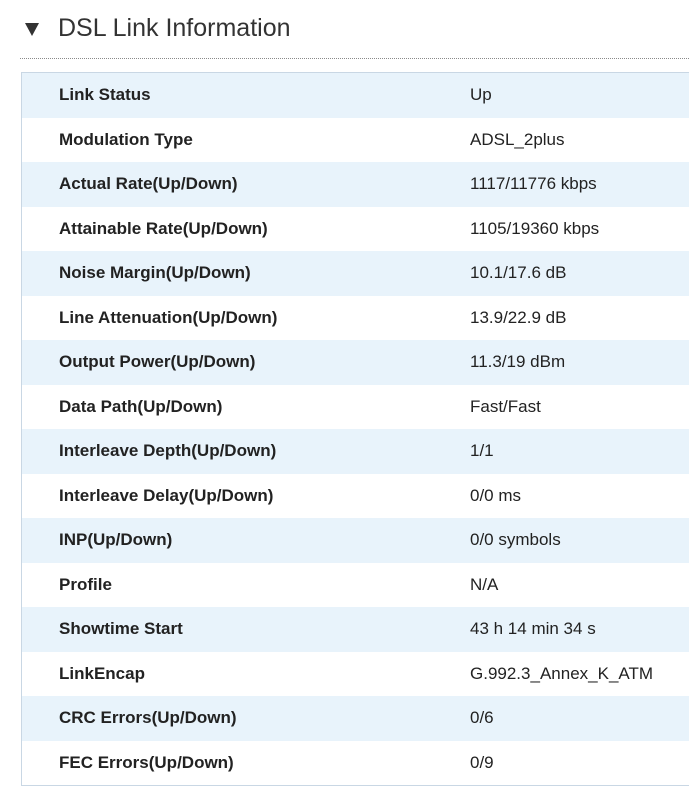  I want to click on section-title: DSL Link Information, so click(174, 28).